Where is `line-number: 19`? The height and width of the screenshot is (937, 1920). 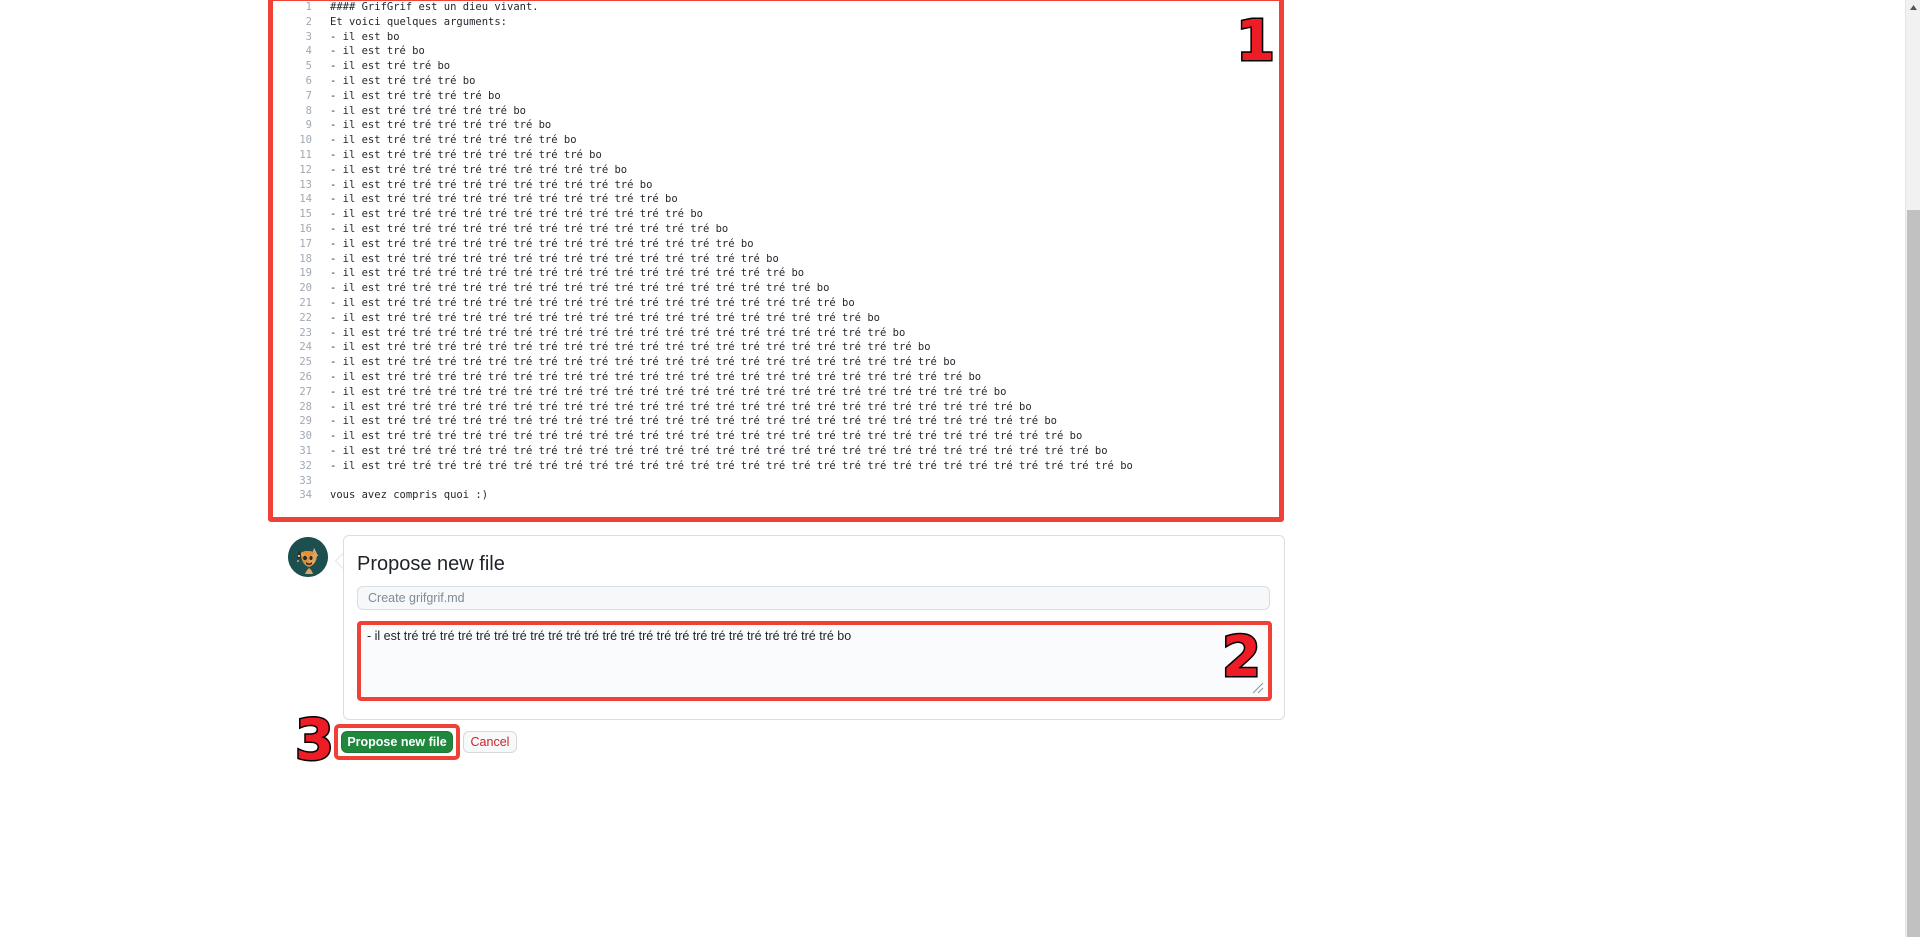
line-number: 19 is located at coordinates (305, 273).